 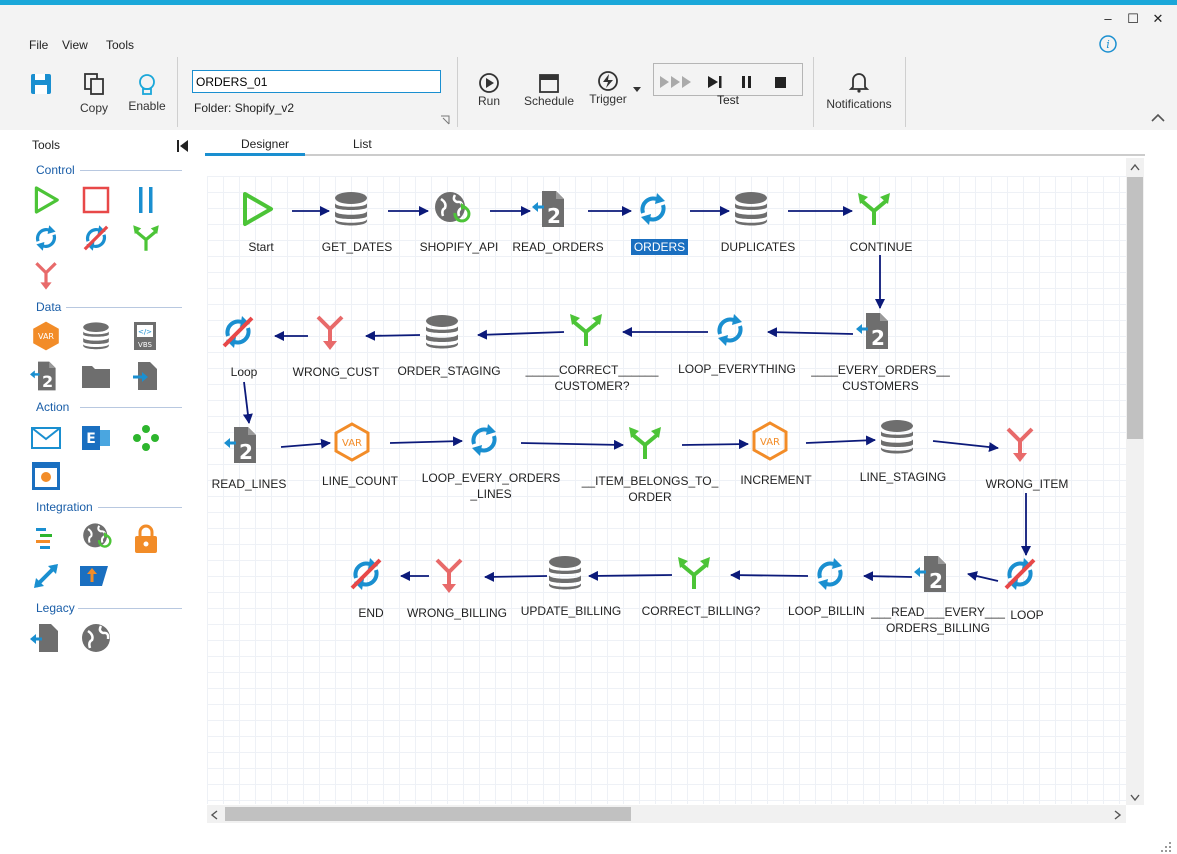 I want to click on stop-icon, so click(x=781, y=82).